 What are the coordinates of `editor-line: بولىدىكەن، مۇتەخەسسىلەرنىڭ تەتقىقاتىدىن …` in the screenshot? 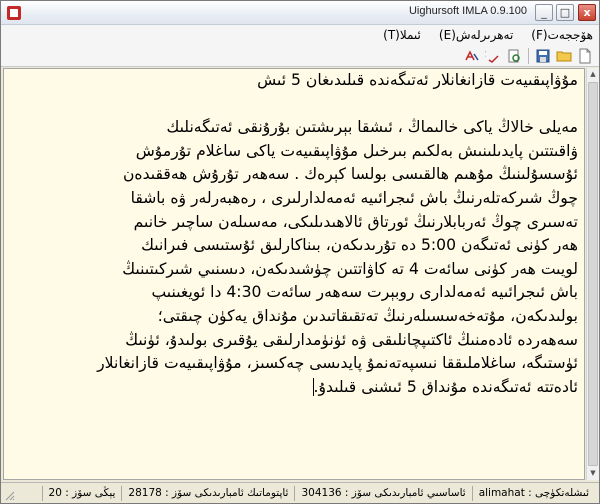 It's located at (367, 315).